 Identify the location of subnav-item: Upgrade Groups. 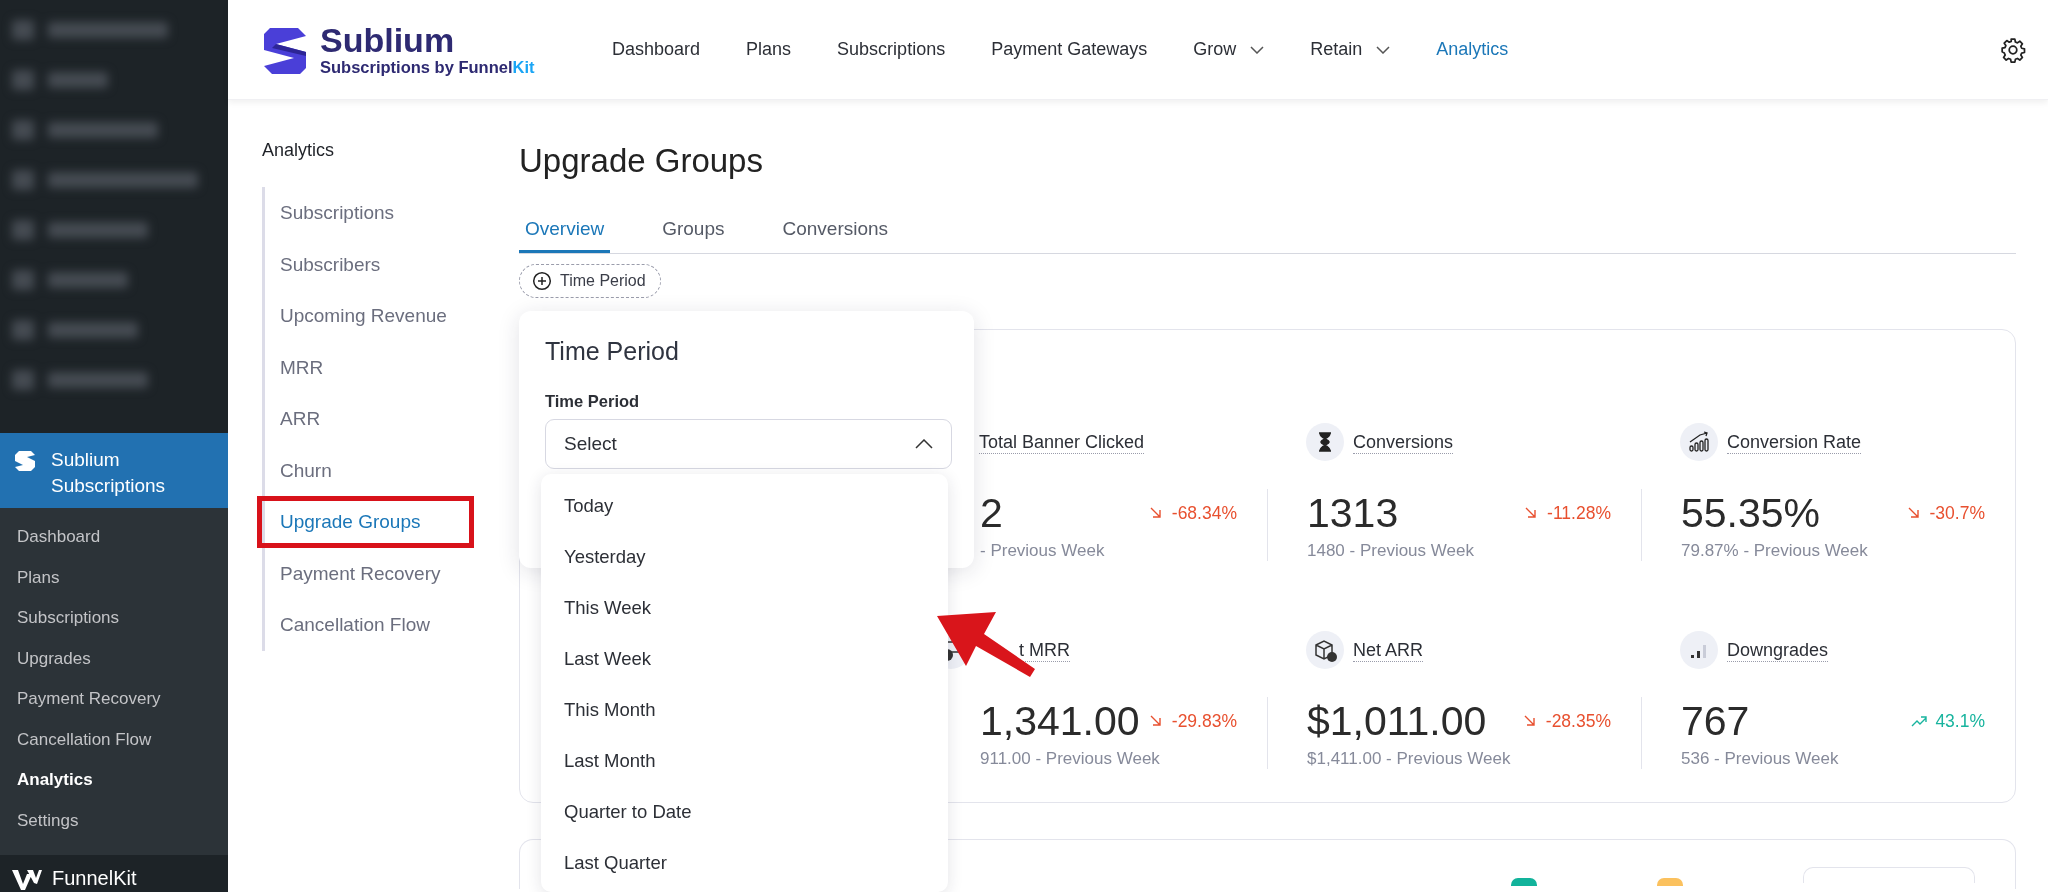
(365, 522).